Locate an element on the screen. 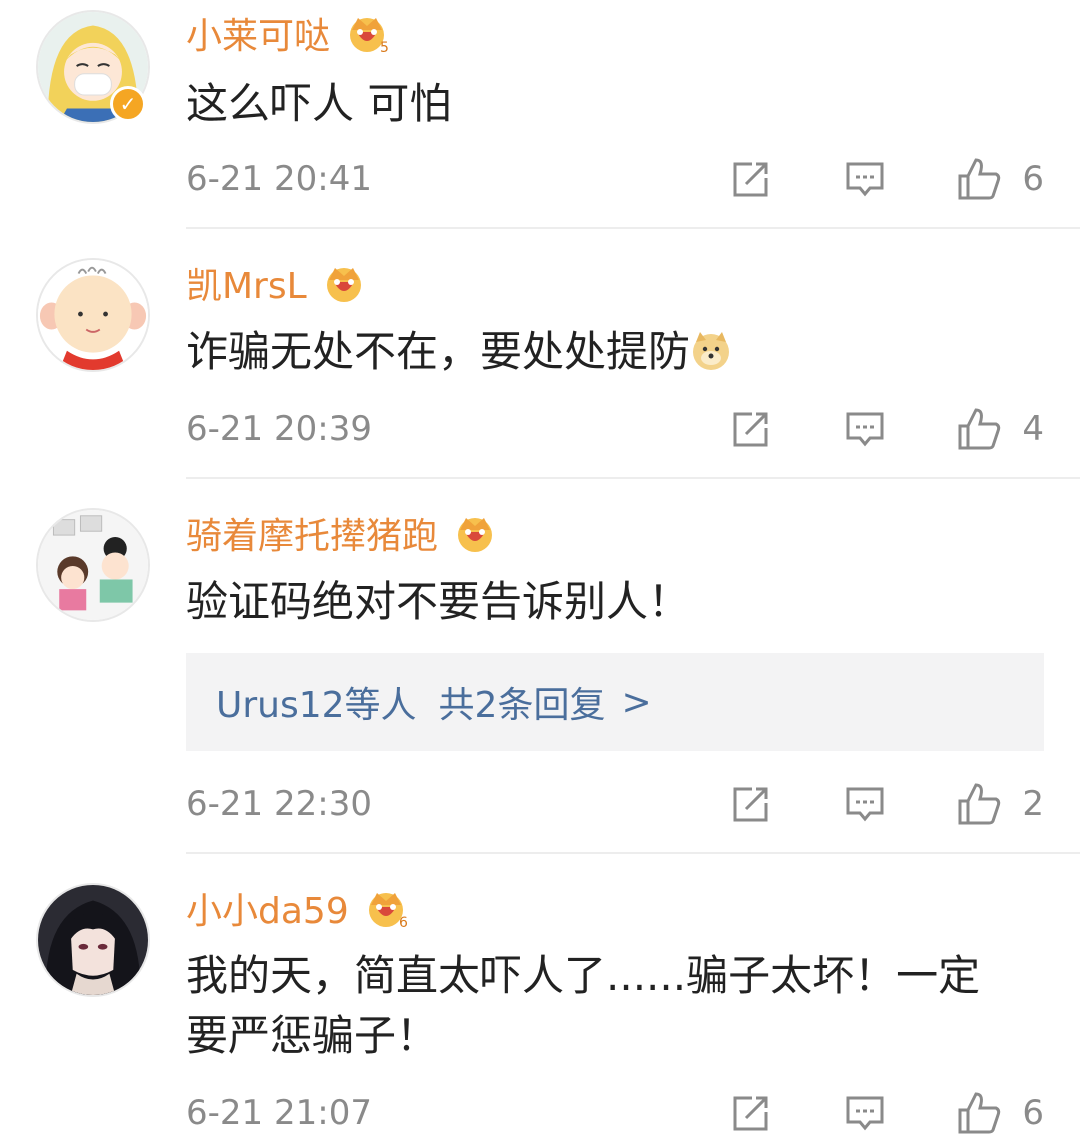  username: 小小da59 is located at coordinates (267, 908).